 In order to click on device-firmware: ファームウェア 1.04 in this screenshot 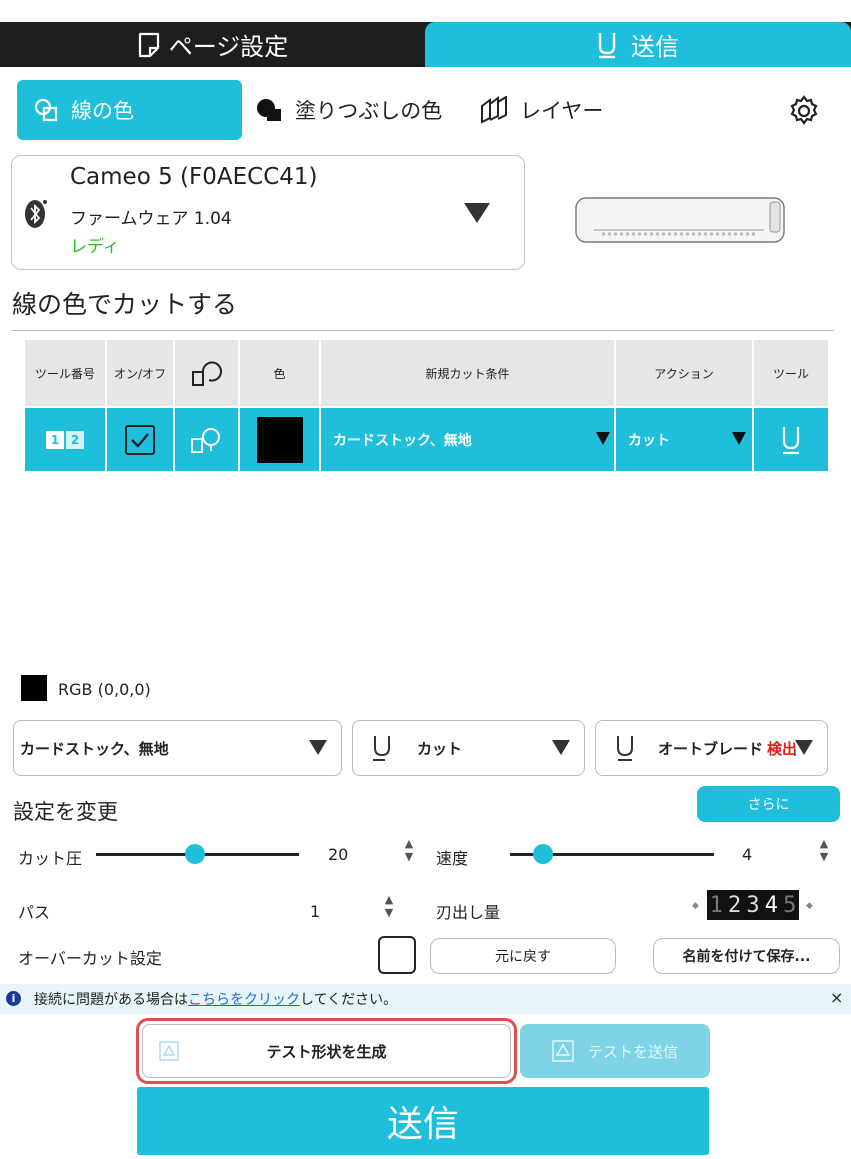, I will do `click(151, 219)`.